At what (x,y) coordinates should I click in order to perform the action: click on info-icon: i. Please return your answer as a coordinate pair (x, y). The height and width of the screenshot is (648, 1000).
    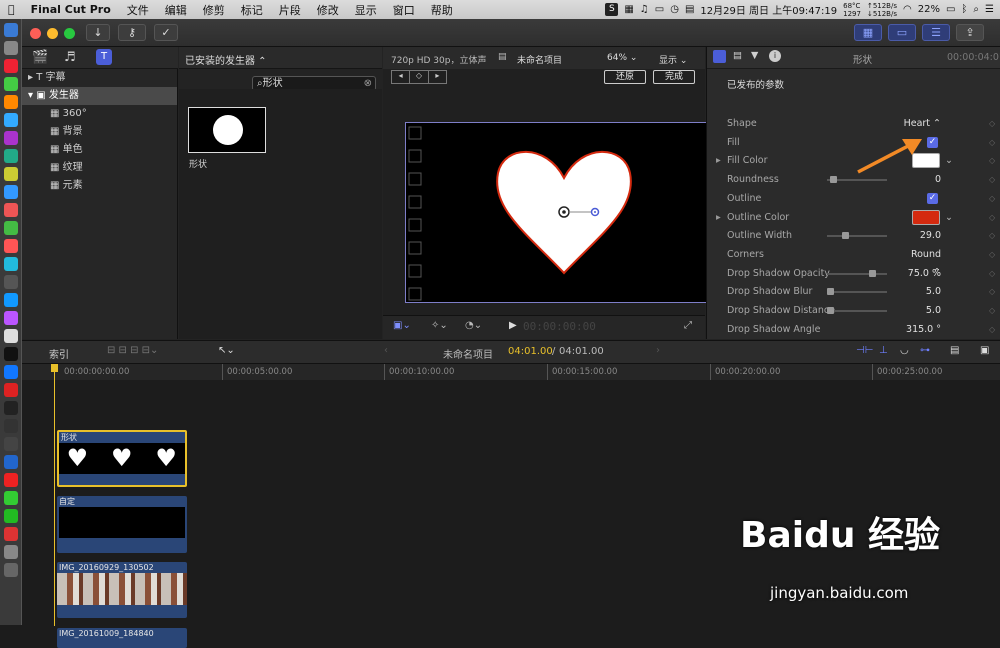
    Looking at the image, I should click on (775, 56).